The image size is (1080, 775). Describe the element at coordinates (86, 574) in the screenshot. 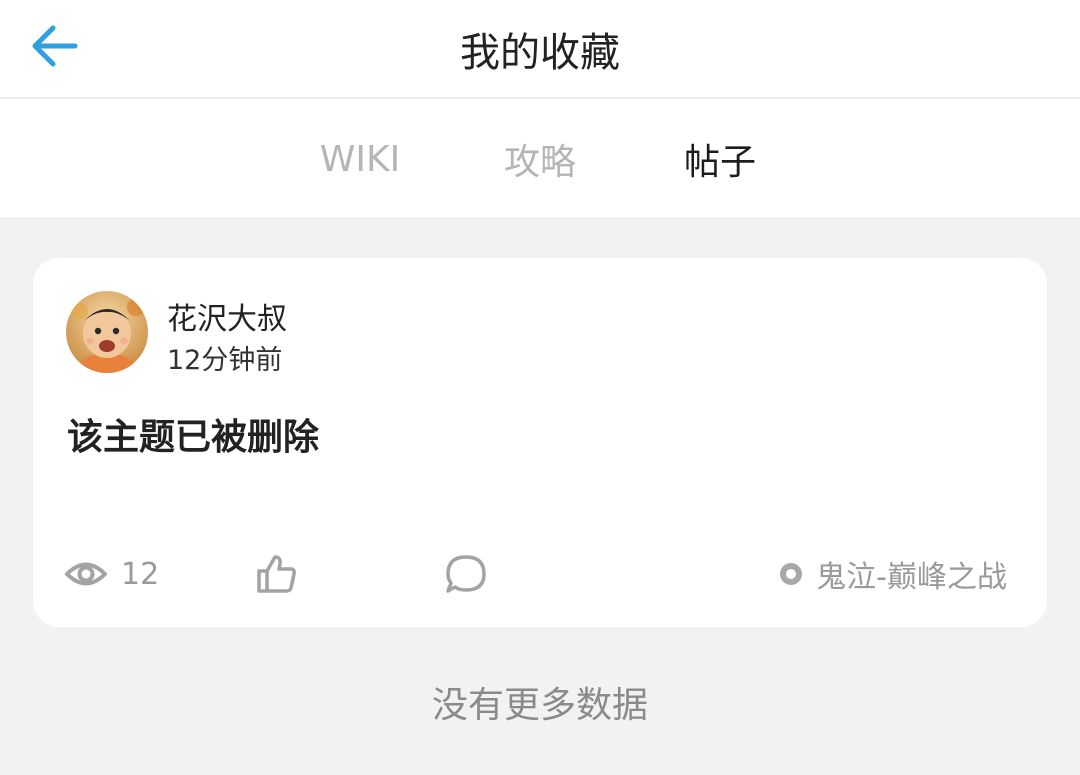

I see `eye-icon` at that location.